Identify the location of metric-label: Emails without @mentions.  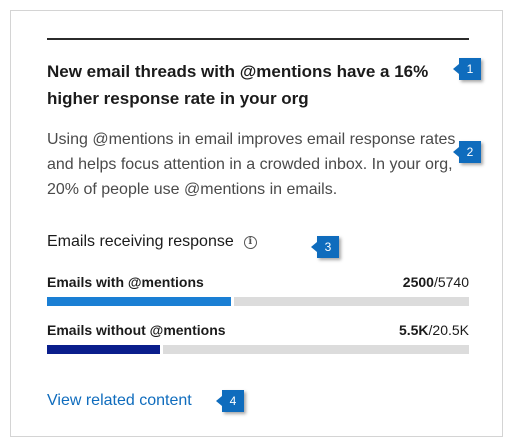
(136, 330).